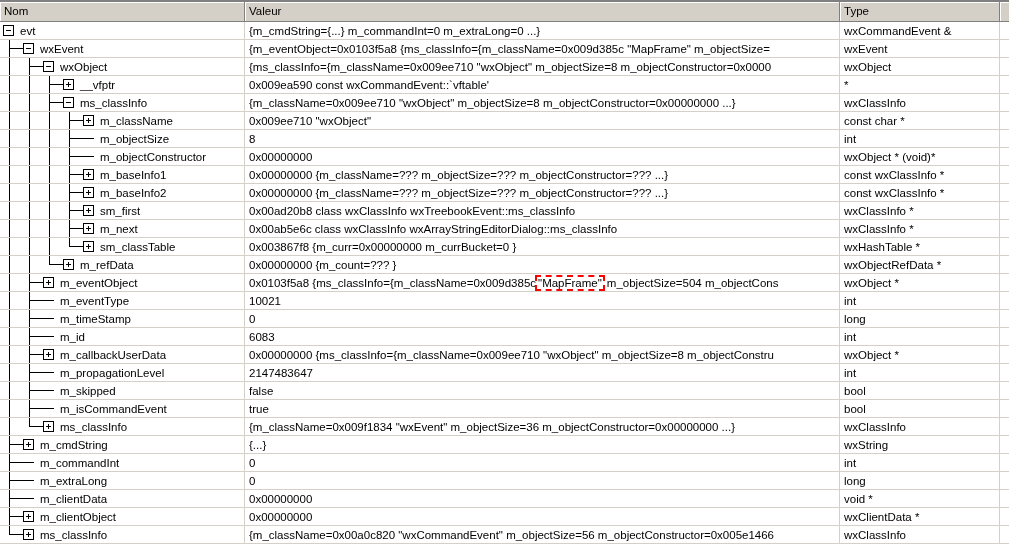 The height and width of the screenshot is (546, 1009). I want to click on variable-name: evt, so click(28, 30).